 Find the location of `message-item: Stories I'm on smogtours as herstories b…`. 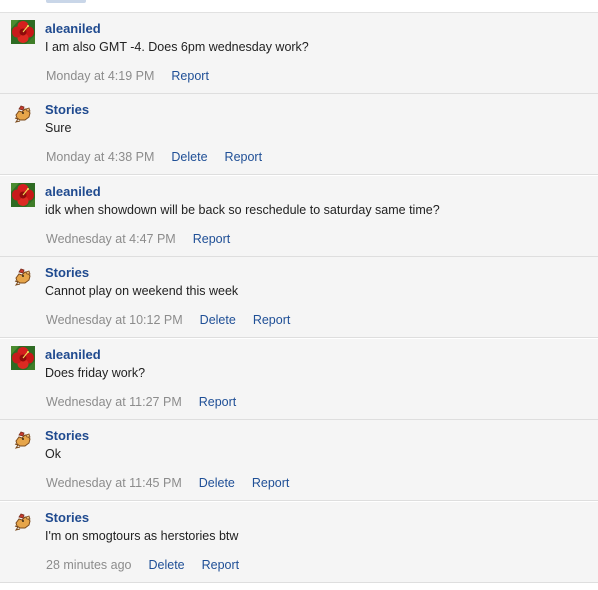

message-item: Stories I'm on smogtours as herstories b… is located at coordinates (299, 542).